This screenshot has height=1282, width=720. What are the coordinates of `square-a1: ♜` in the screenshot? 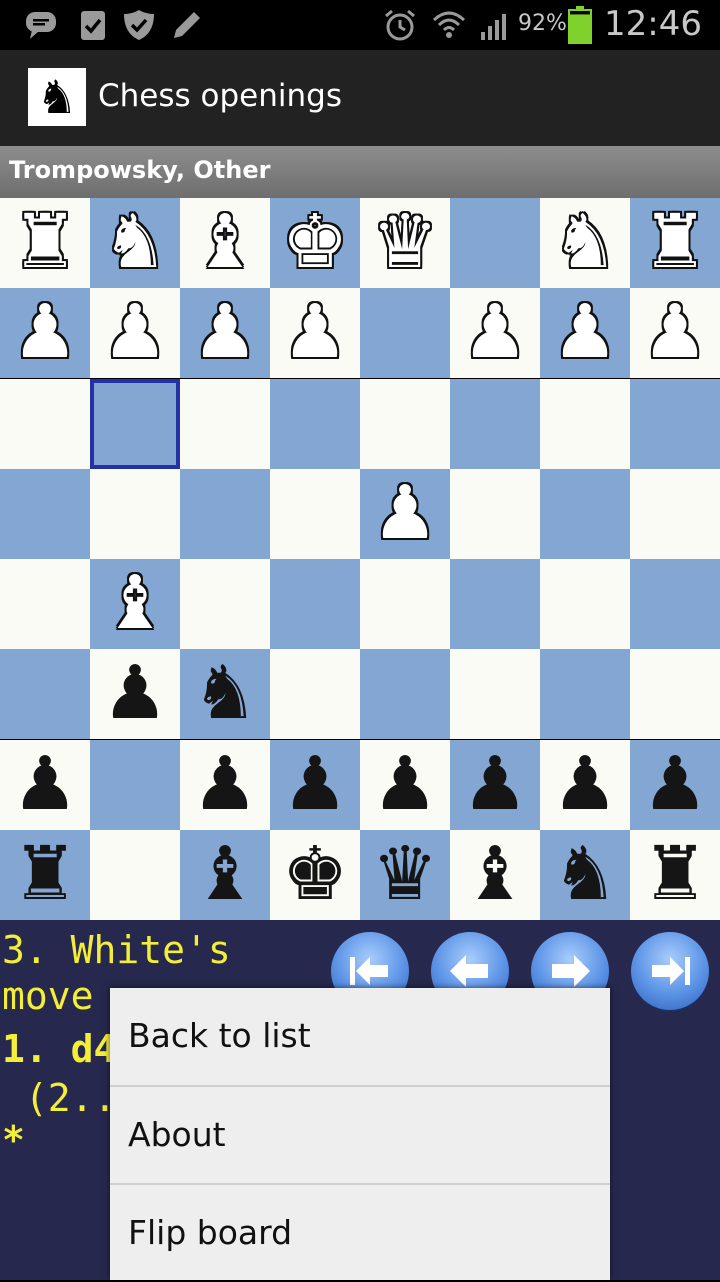 It's located at (45, 243).